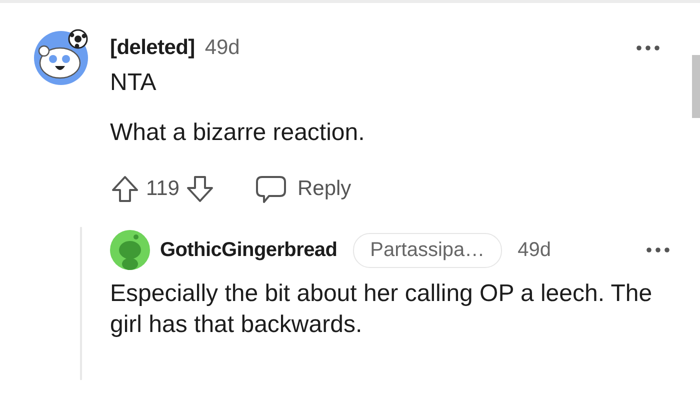 The width and height of the screenshot is (700, 401). I want to click on upvote-icon, so click(125, 189).